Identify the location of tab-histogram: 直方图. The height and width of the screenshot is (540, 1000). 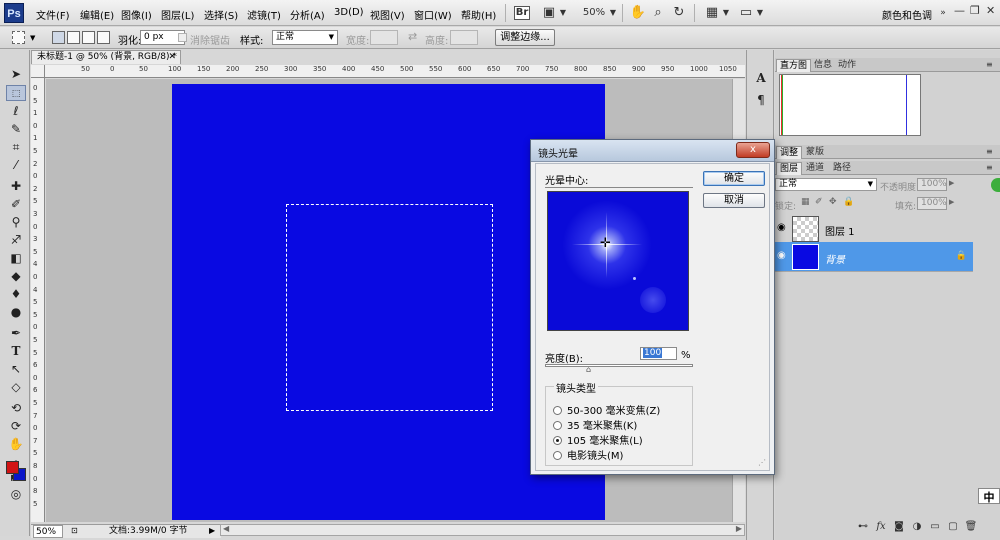
(794, 65).